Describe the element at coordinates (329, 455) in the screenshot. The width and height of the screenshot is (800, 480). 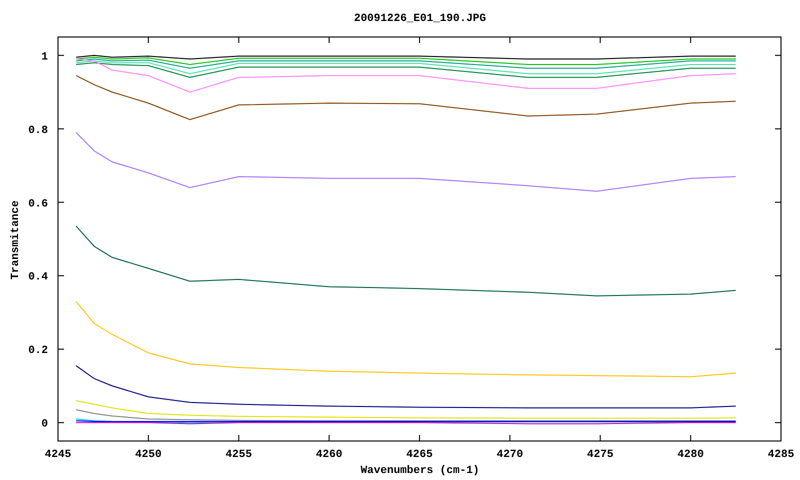
I see `tick-label: 4260` at that location.